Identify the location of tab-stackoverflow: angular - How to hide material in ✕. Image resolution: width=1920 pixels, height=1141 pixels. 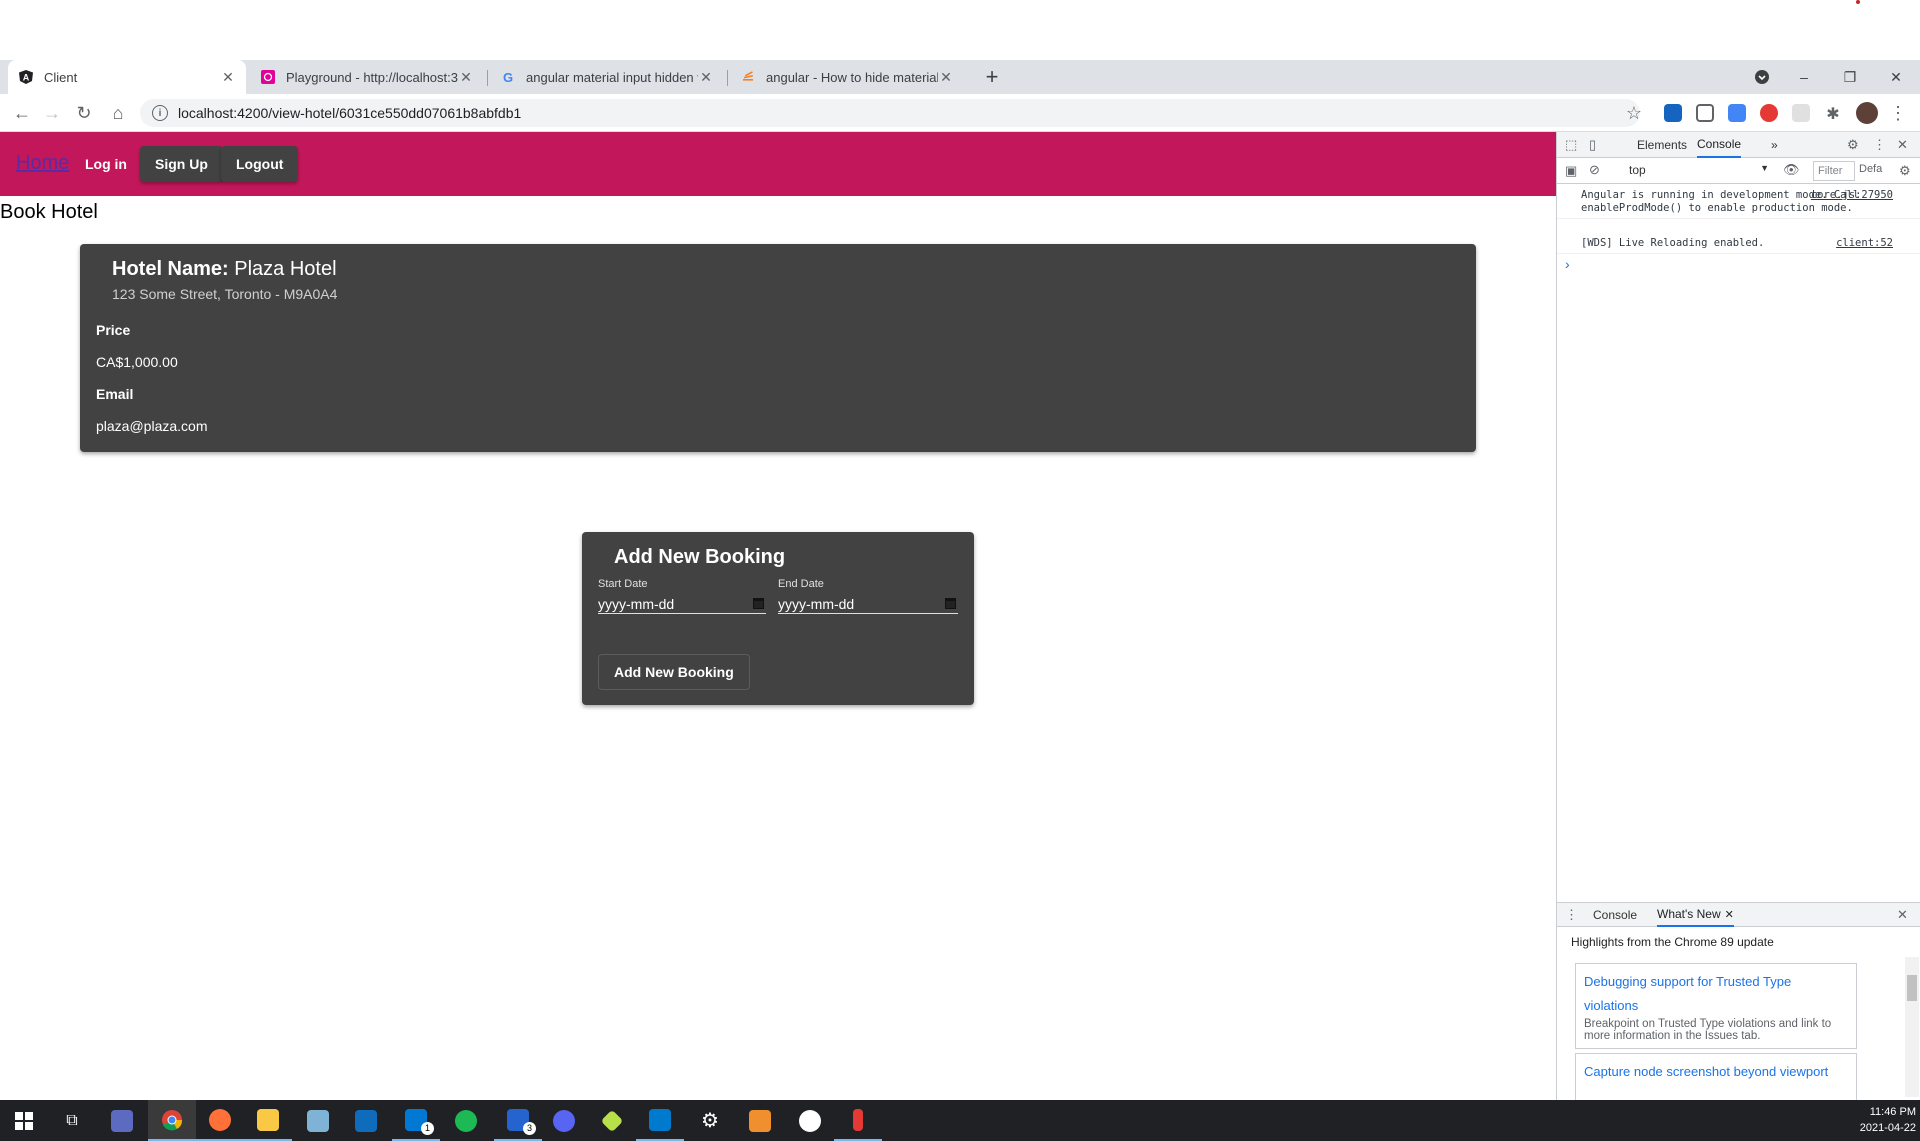
(847, 77).